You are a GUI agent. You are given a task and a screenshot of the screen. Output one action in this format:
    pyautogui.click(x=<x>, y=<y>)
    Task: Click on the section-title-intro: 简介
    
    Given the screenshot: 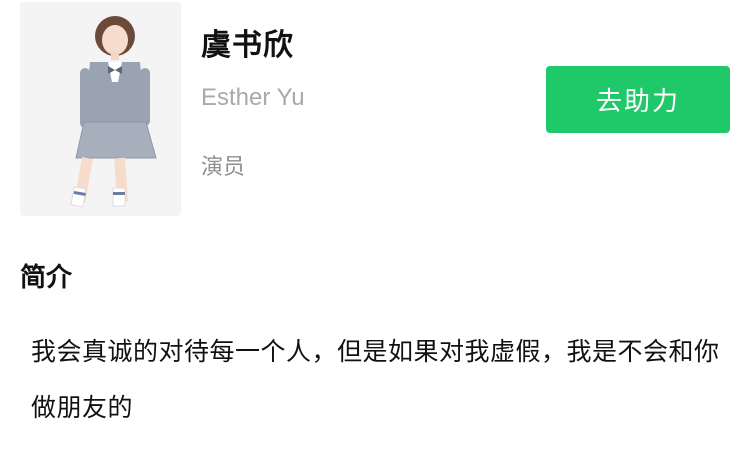 What is the action you would take?
    pyautogui.click(x=46, y=278)
    